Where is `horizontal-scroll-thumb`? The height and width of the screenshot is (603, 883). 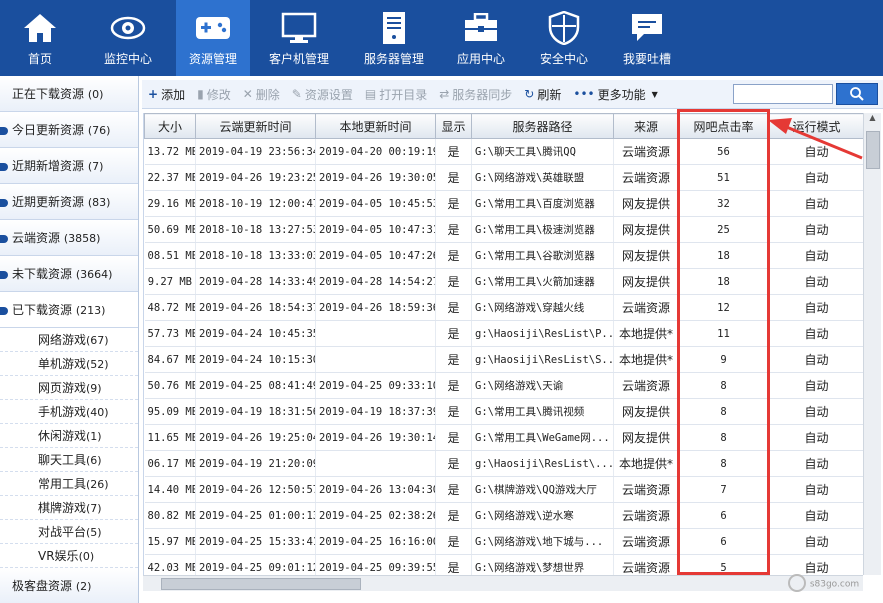 horizontal-scroll-thumb is located at coordinates (261, 584).